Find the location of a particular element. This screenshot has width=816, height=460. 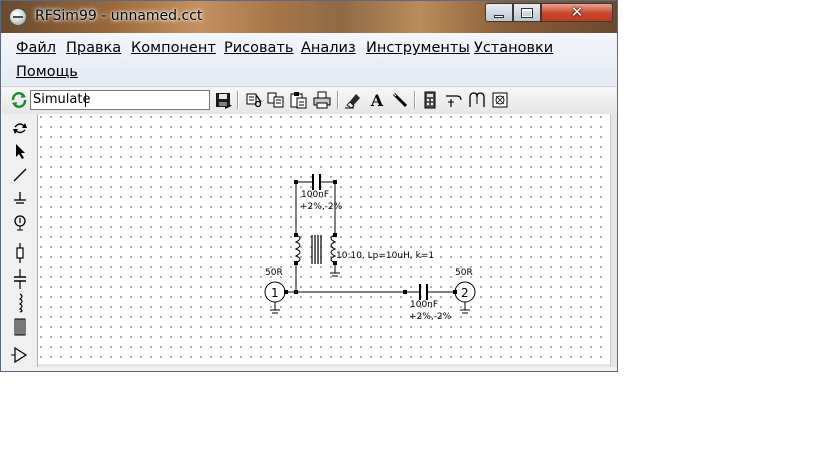

cap-top-value-label: 100nF is located at coordinates (315, 195).